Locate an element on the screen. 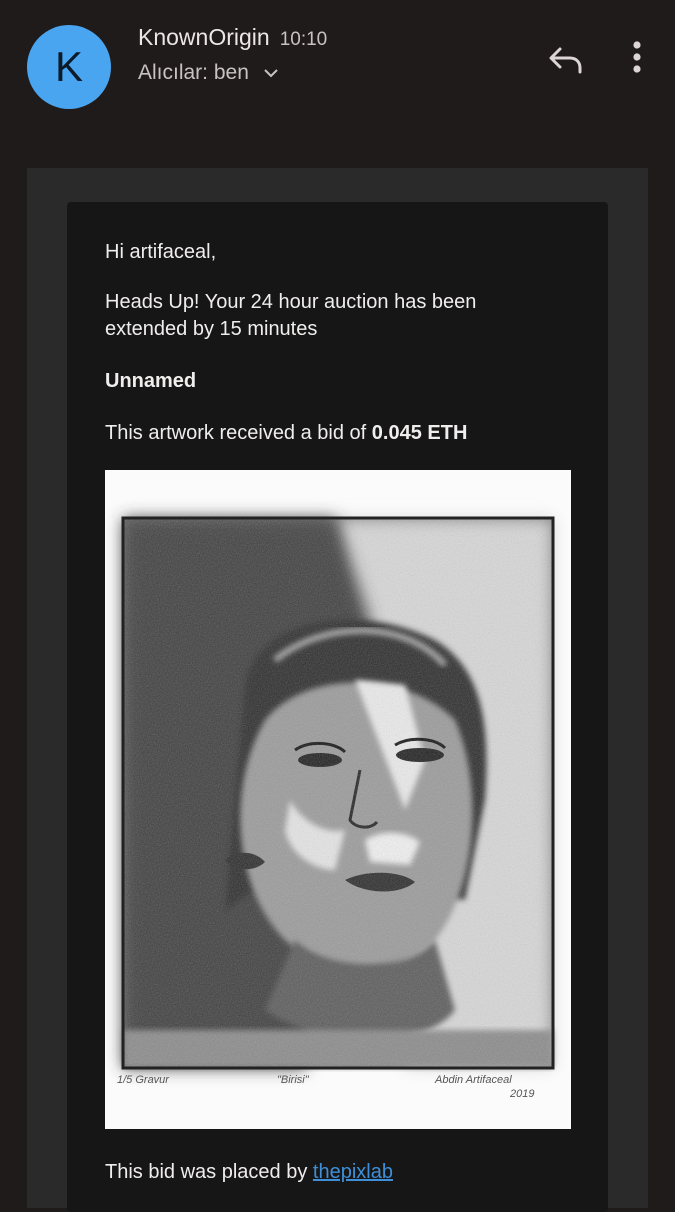 The width and height of the screenshot is (675, 1212). bid-placed-line: This bid was placed by thepixlab is located at coordinates (249, 1172).